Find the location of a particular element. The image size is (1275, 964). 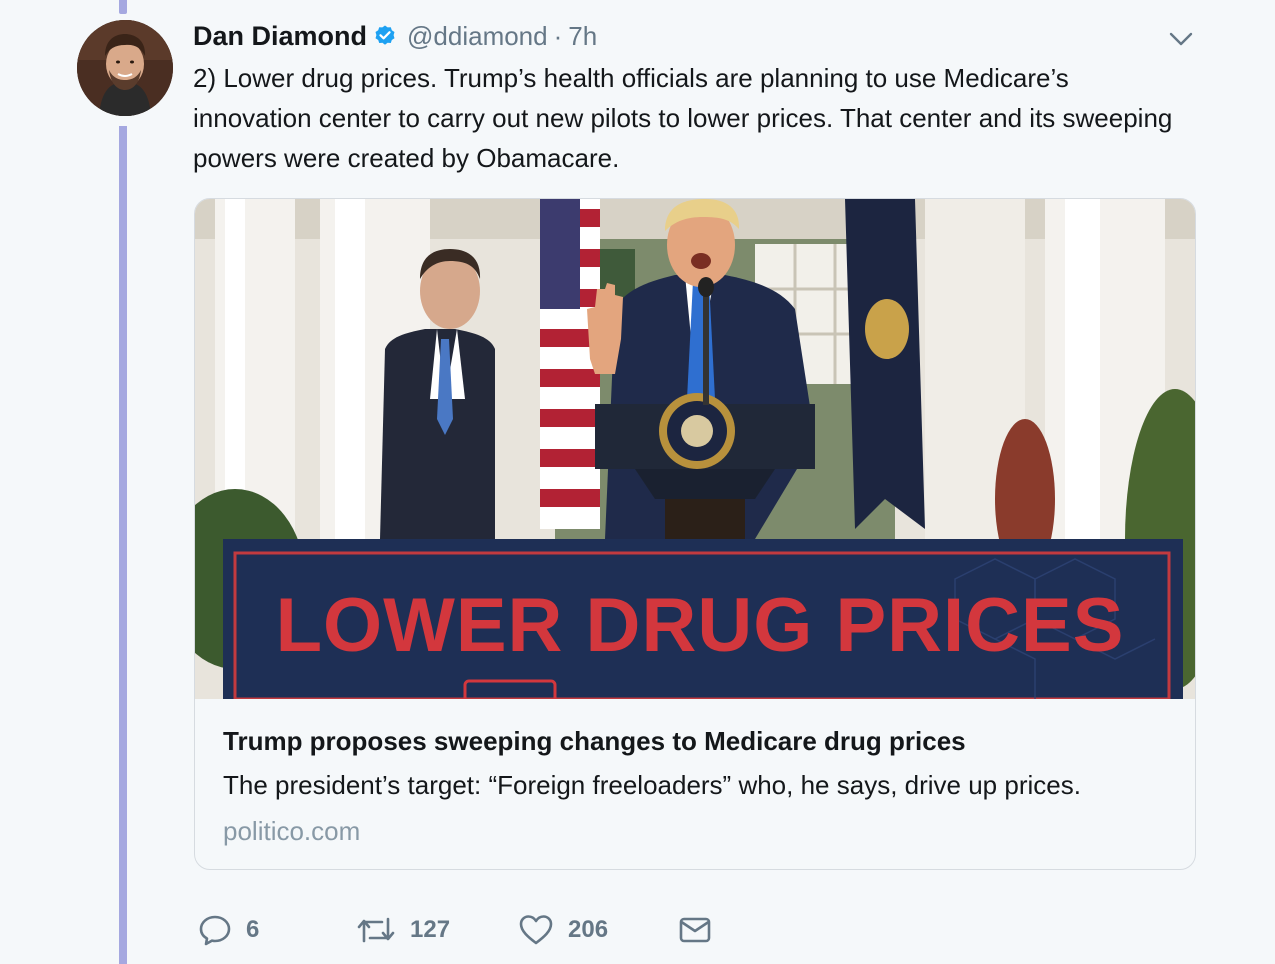

chevron-down-icon is located at coordinates (1181, 39).